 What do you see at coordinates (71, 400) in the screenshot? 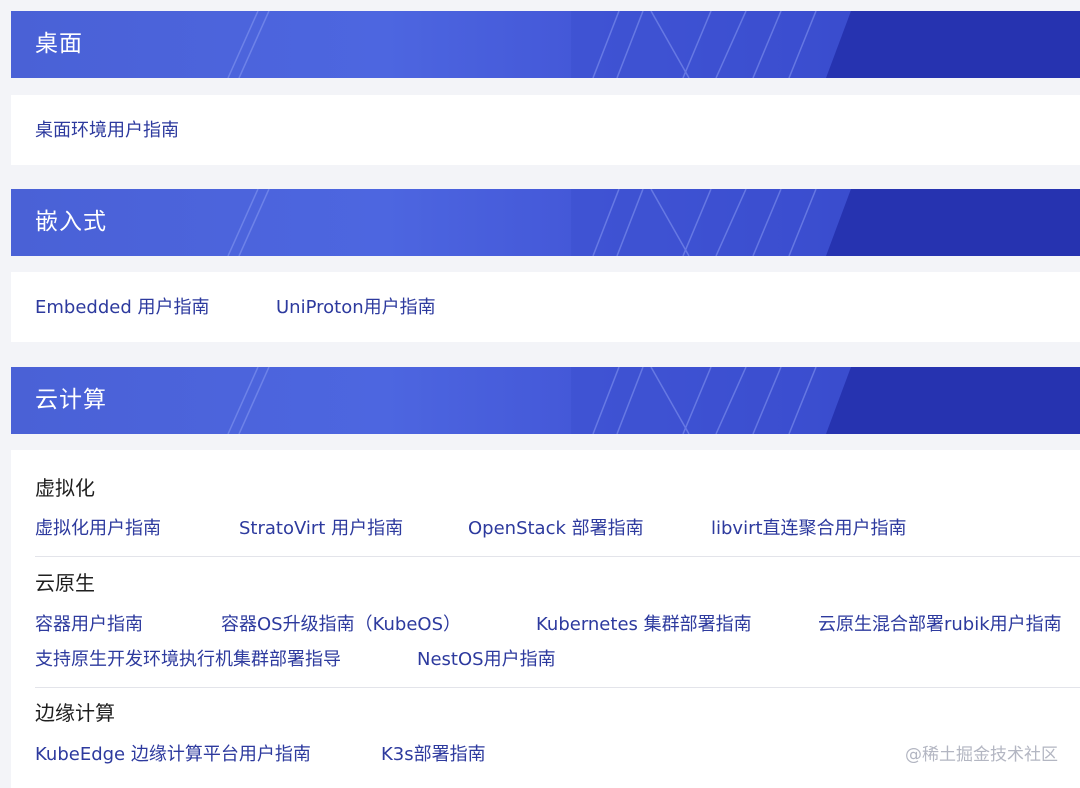
I see `section-title: 云计算` at bounding box center [71, 400].